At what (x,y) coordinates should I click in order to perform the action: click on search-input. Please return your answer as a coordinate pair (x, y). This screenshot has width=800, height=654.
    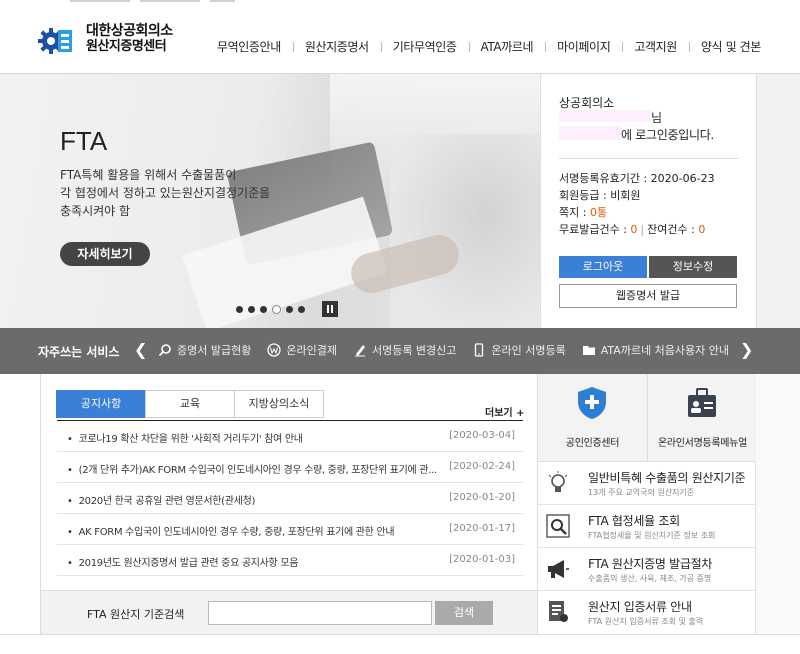
    Looking at the image, I should click on (320, 613).